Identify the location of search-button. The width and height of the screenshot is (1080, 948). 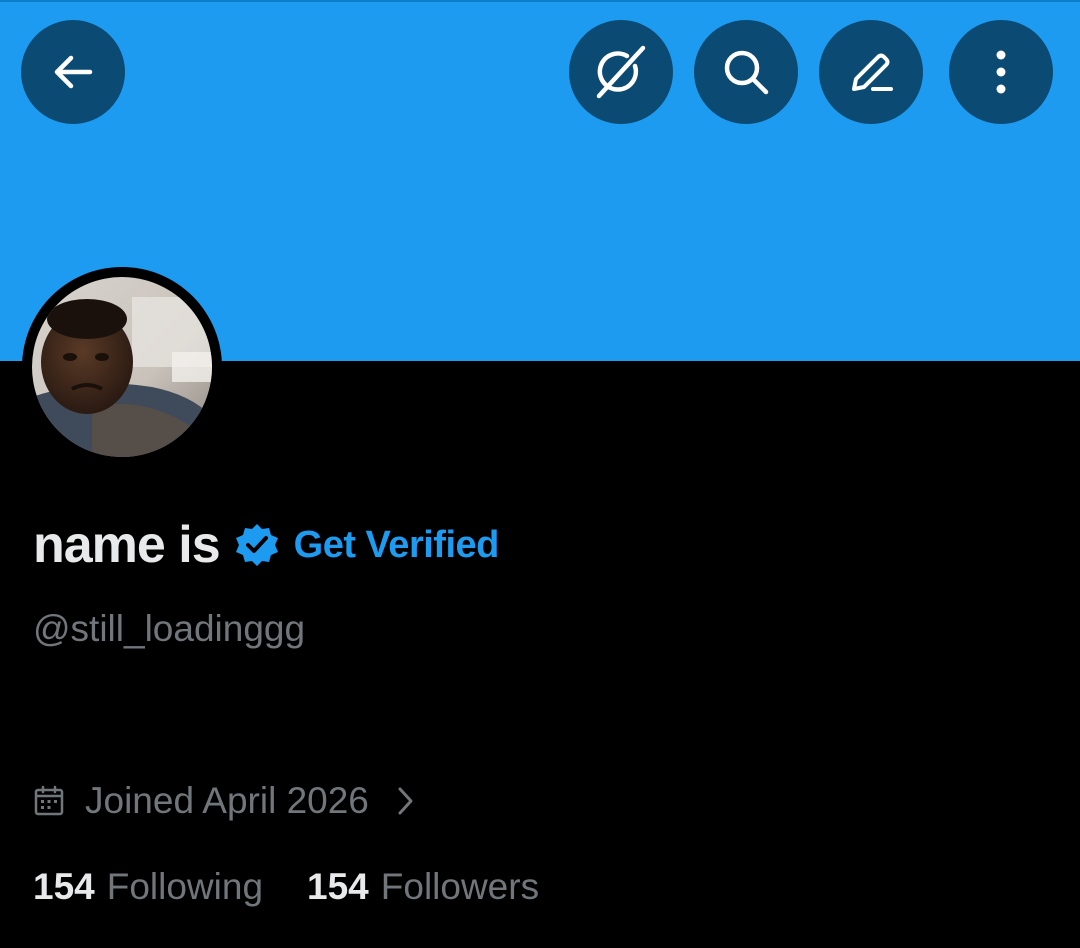
(746, 72).